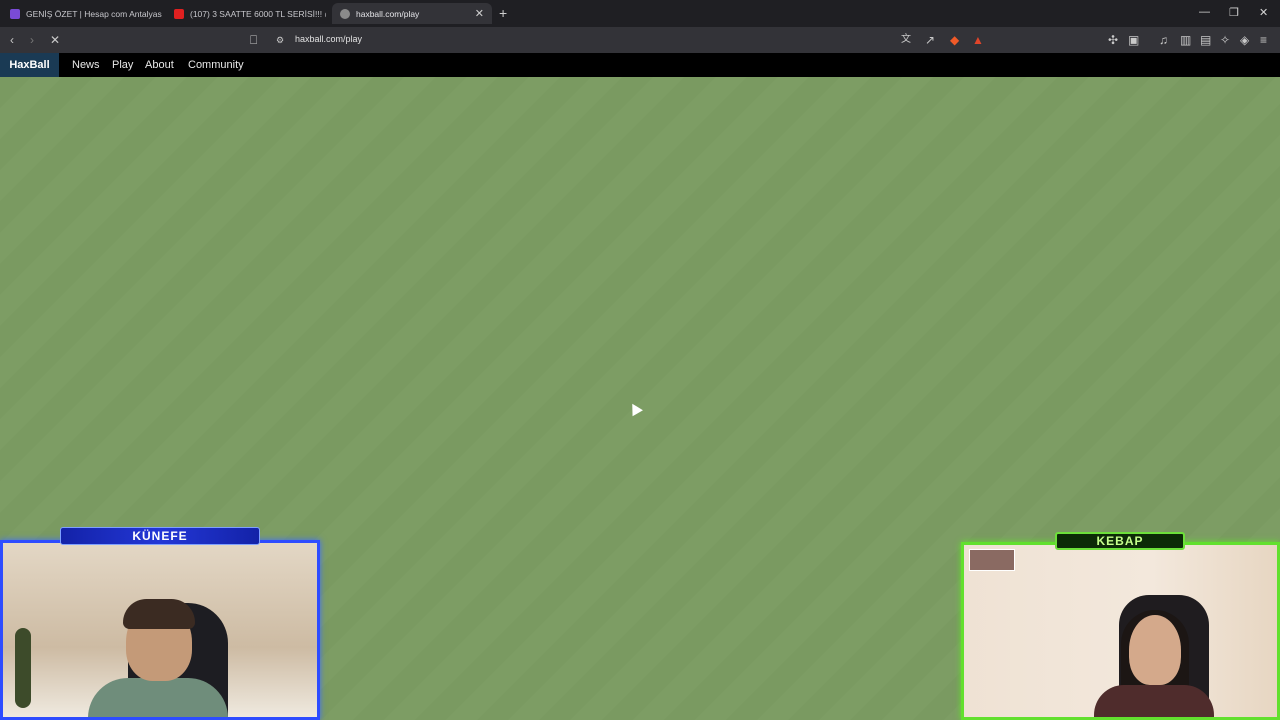 The image size is (1280, 720). Describe the element at coordinates (160, 536) in the screenshot. I see `webcam-left-label: KÜNEFE` at that location.